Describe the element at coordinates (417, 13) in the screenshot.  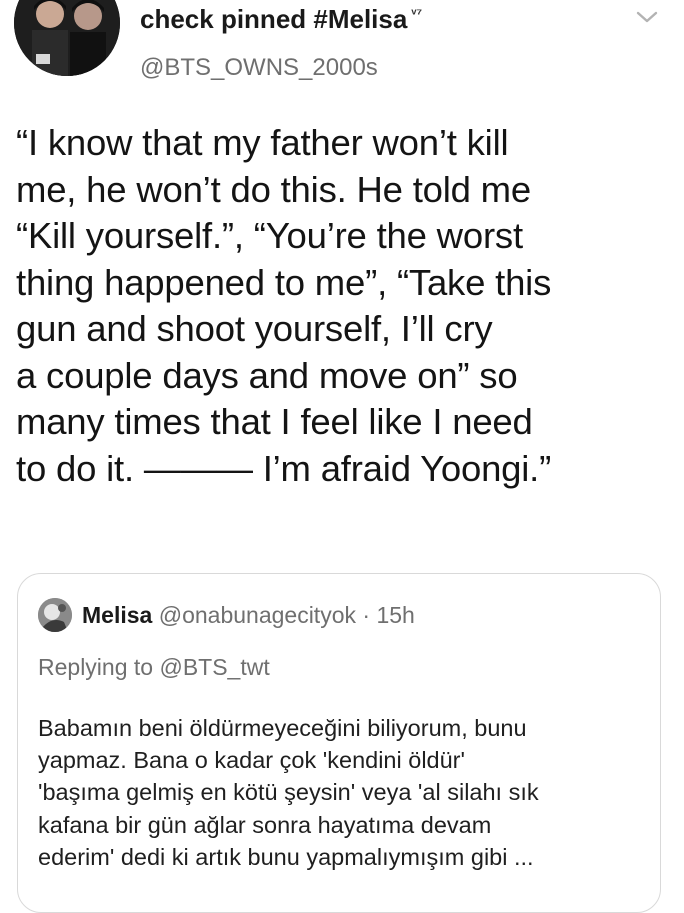
I see `display-name-badge: ᵛ⁷` at that location.